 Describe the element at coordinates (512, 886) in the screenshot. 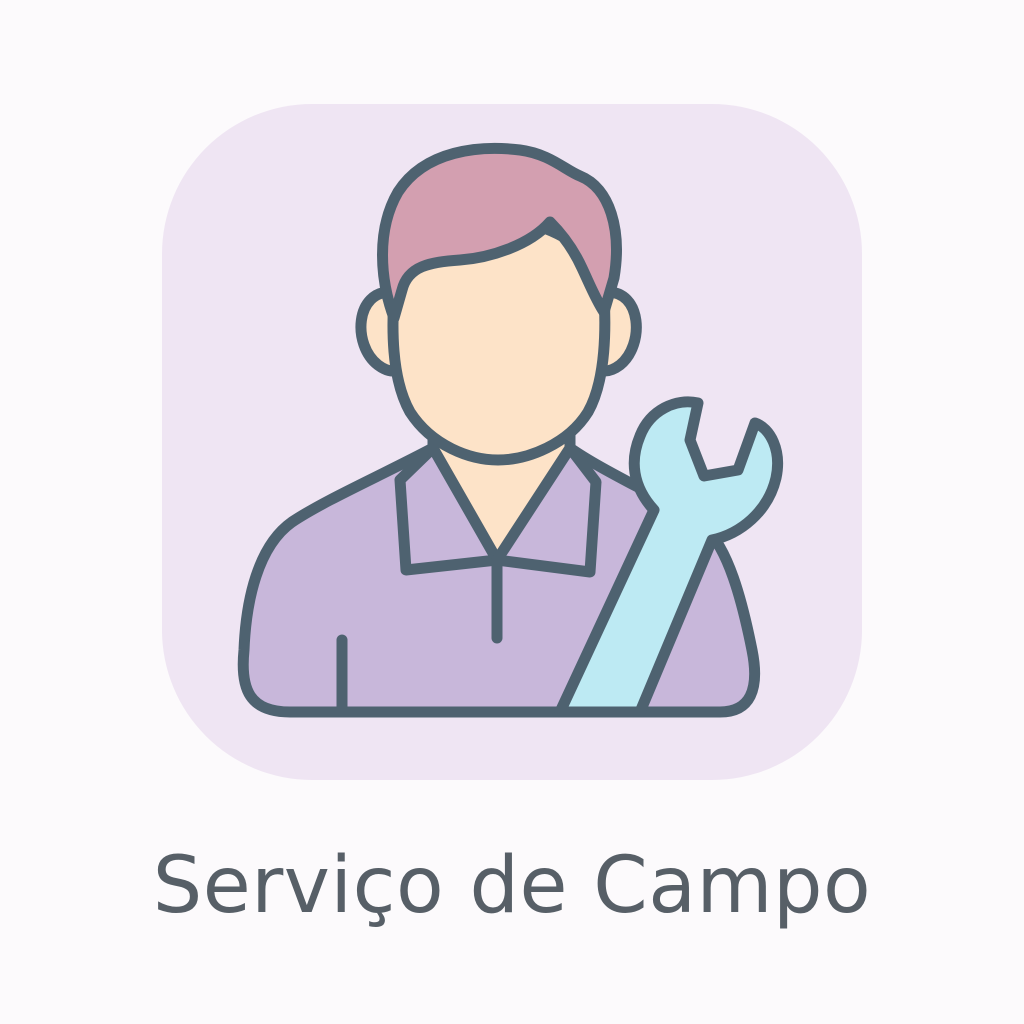

I see `app-label: Serviço de Campo` at that location.